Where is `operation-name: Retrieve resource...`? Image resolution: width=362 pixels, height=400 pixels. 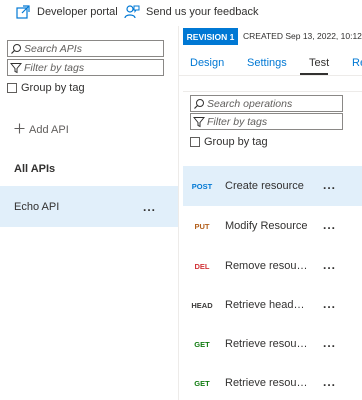
operation-name: Retrieve resource... is located at coordinates (267, 383).